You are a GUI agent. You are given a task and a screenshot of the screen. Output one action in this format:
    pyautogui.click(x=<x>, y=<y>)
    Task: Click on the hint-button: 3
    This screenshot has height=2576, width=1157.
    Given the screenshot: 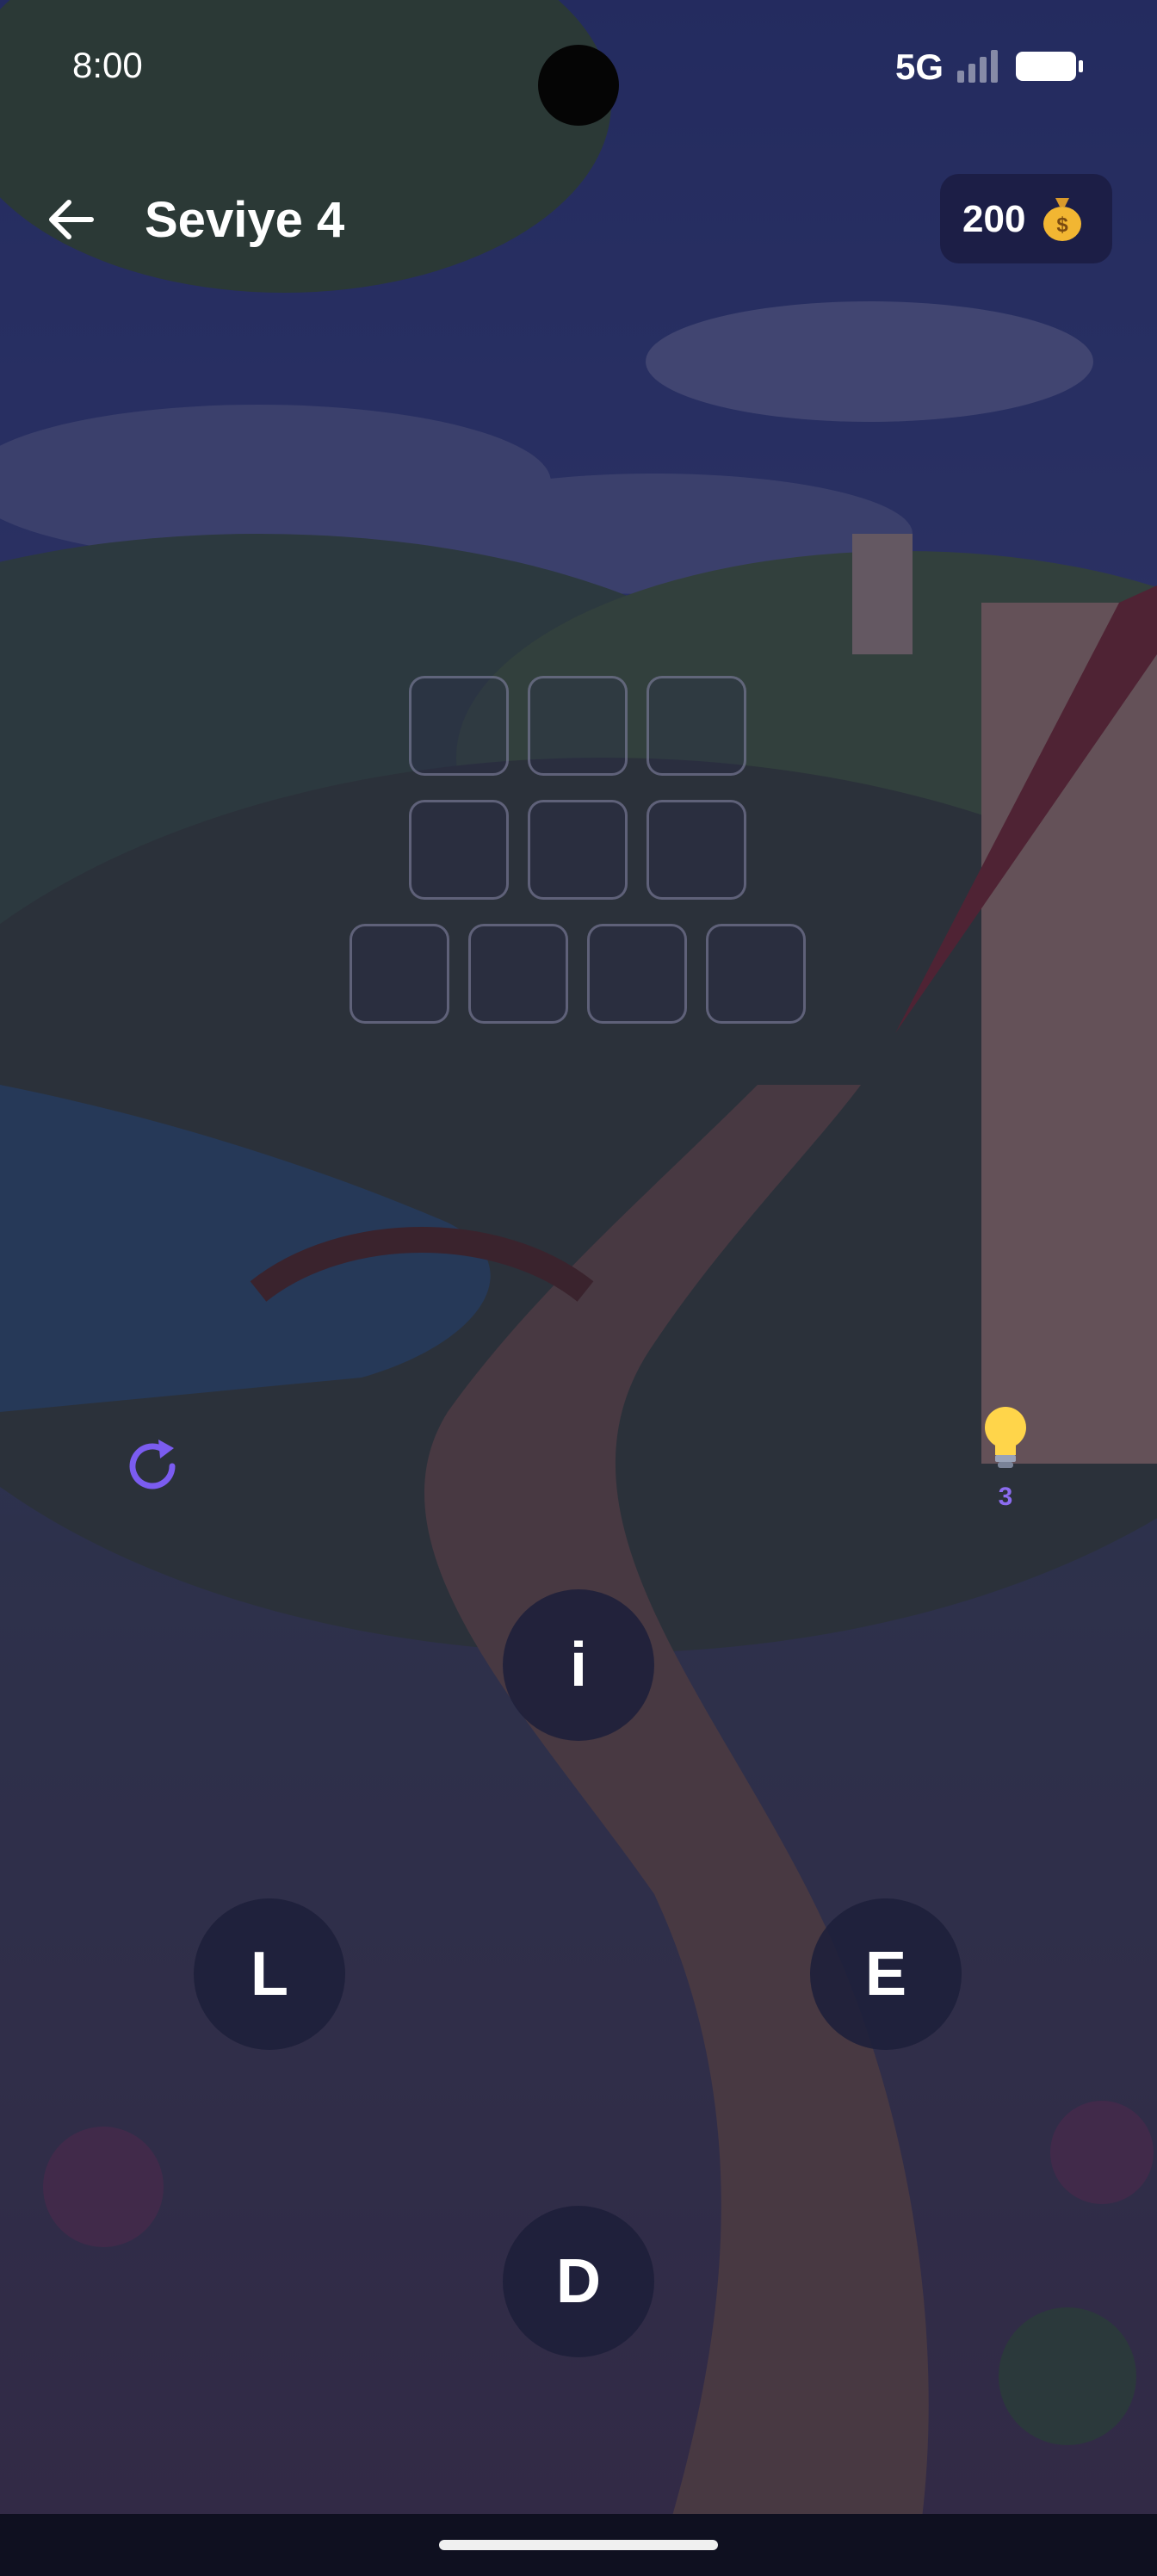 What is the action you would take?
    pyautogui.click(x=1005, y=1459)
    